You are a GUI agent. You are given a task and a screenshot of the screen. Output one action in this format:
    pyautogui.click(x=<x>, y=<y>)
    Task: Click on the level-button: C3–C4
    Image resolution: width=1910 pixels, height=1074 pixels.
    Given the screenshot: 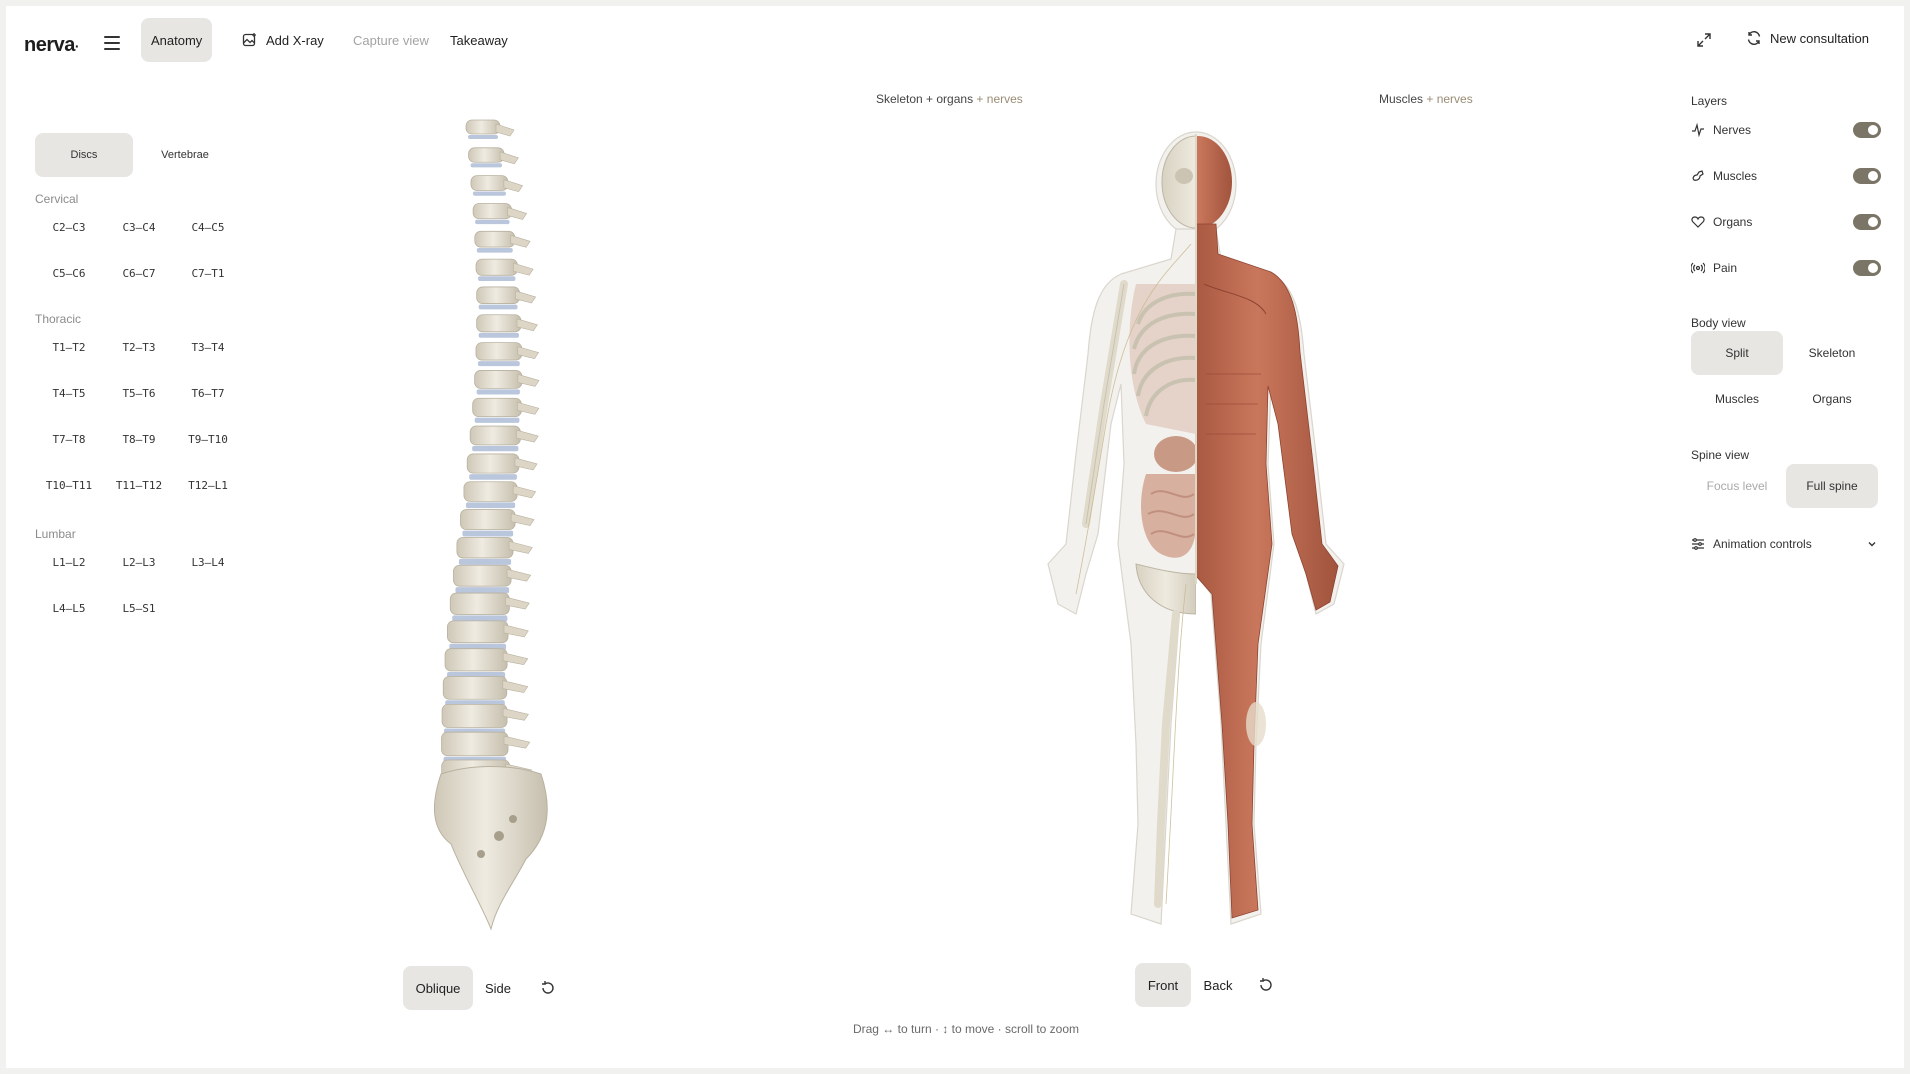 What is the action you would take?
    pyautogui.click(x=139, y=227)
    